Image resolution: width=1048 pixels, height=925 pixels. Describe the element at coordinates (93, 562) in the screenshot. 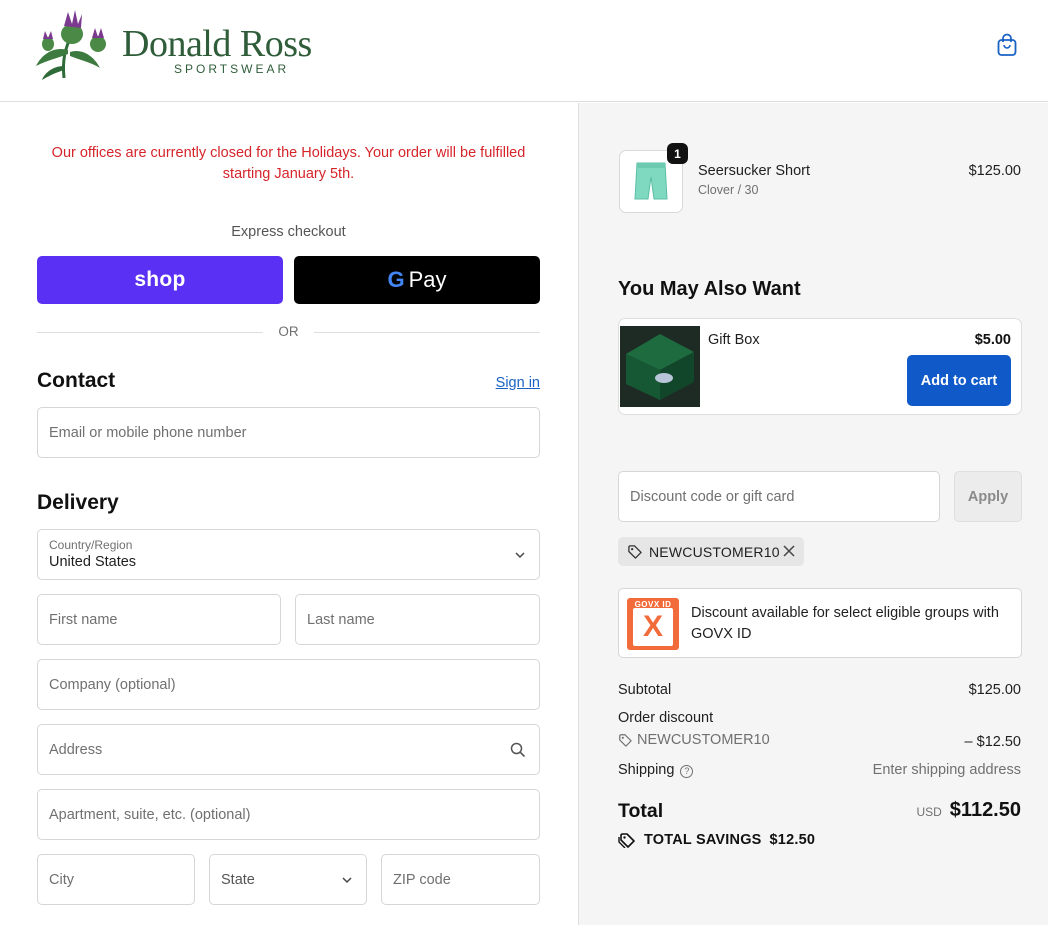

I see `country-value: United States` at that location.